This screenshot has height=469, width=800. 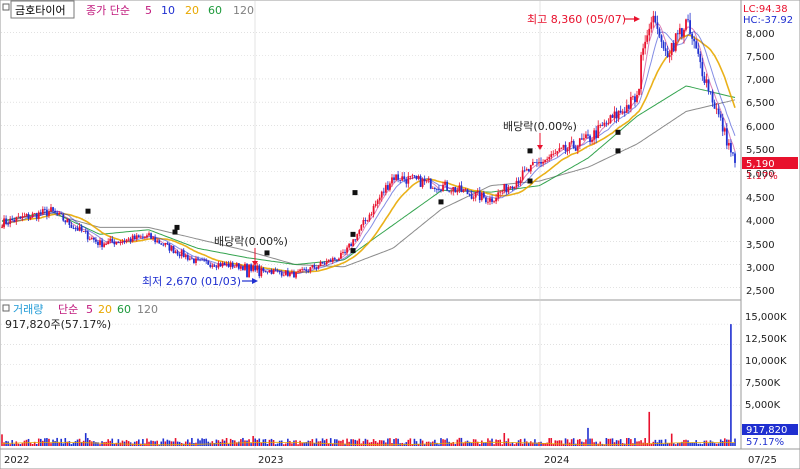 What do you see at coordinates (6, 308) in the screenshot?
I see `volume-header-icon` at bounding box center [6, 308].